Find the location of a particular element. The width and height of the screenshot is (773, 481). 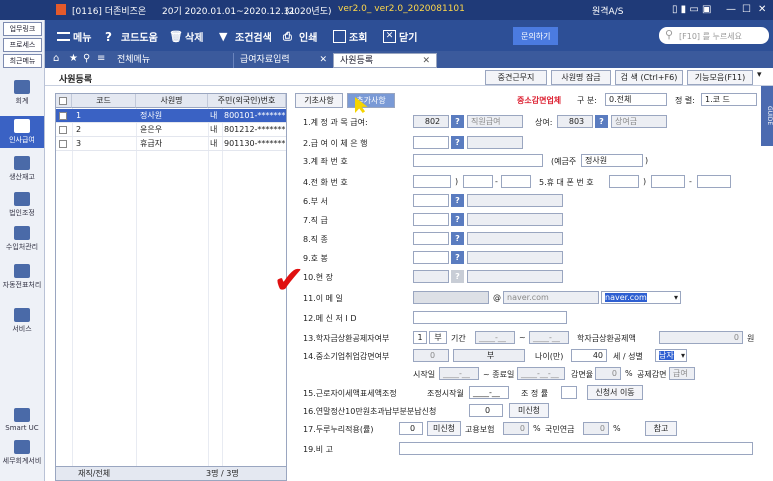

phone-mid-input is located at coordinates (478, 181).